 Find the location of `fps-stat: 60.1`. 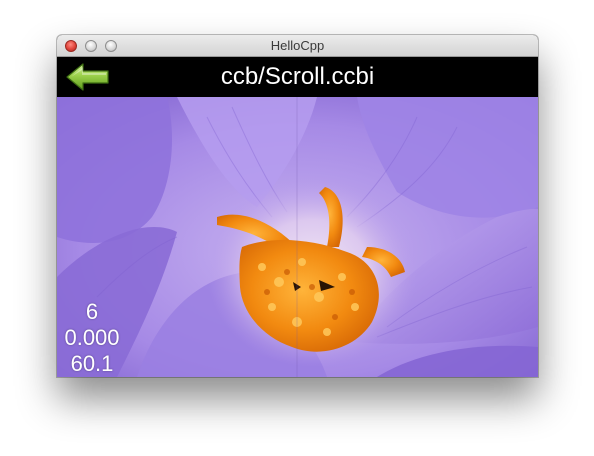

fps-stat: 60.1 is located at coordinates (92, 363).